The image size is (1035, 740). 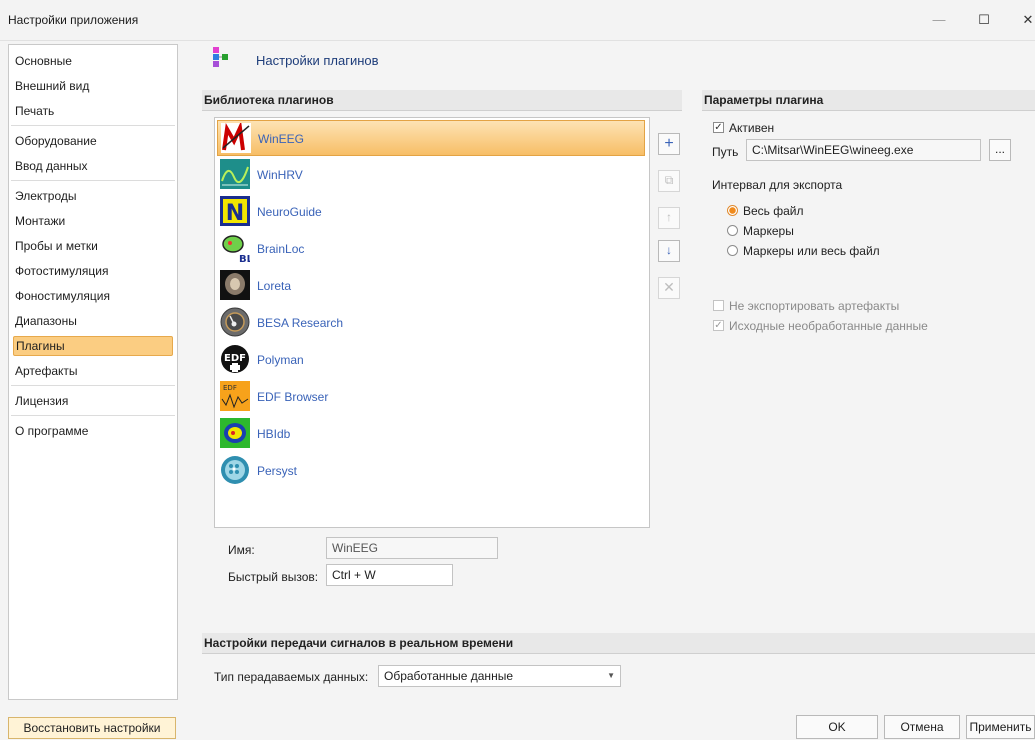 I want to click on active-label: Активен, so click(x=752, y=128).